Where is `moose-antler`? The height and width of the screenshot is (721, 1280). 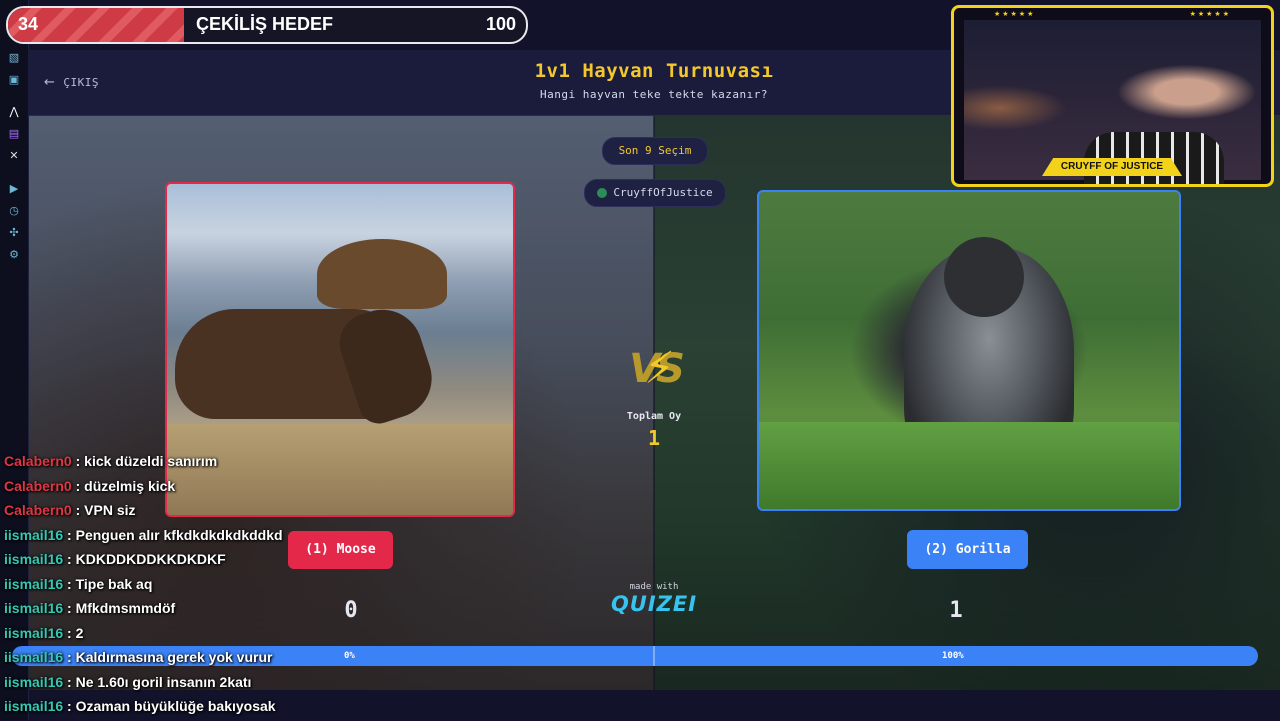
moose-antler is located at coordinates (382, 274).